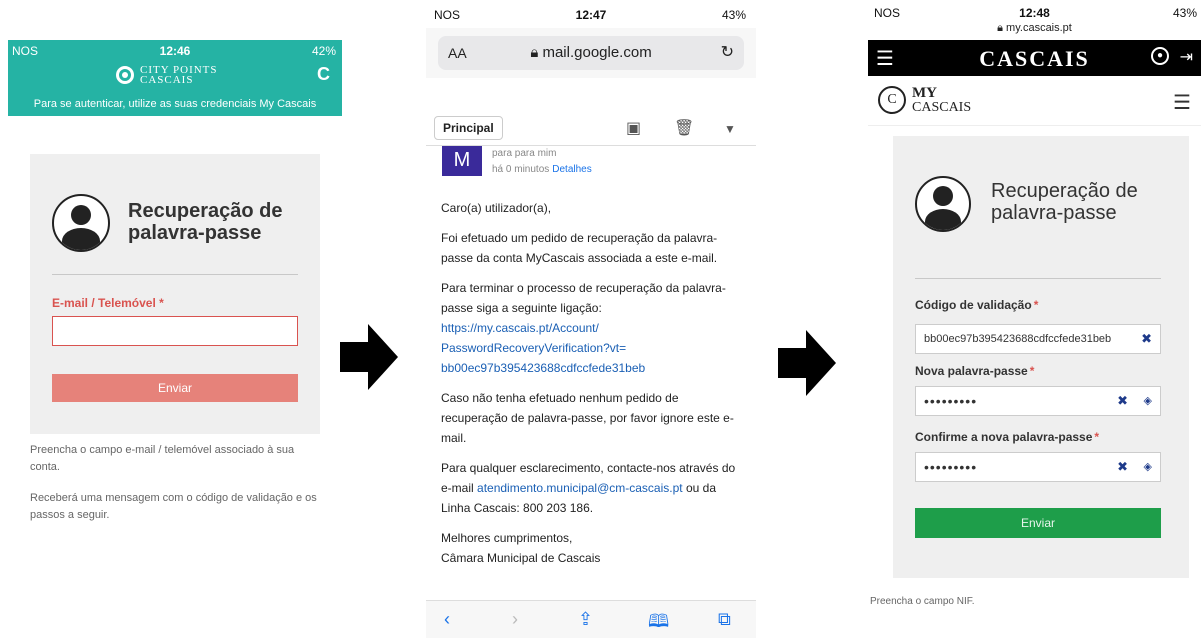 Image resolution: width=1201 pixels, height=638 pixels. I want to click on page-url: 🔒︎ my.cascais.pt, so click(1034, 28).